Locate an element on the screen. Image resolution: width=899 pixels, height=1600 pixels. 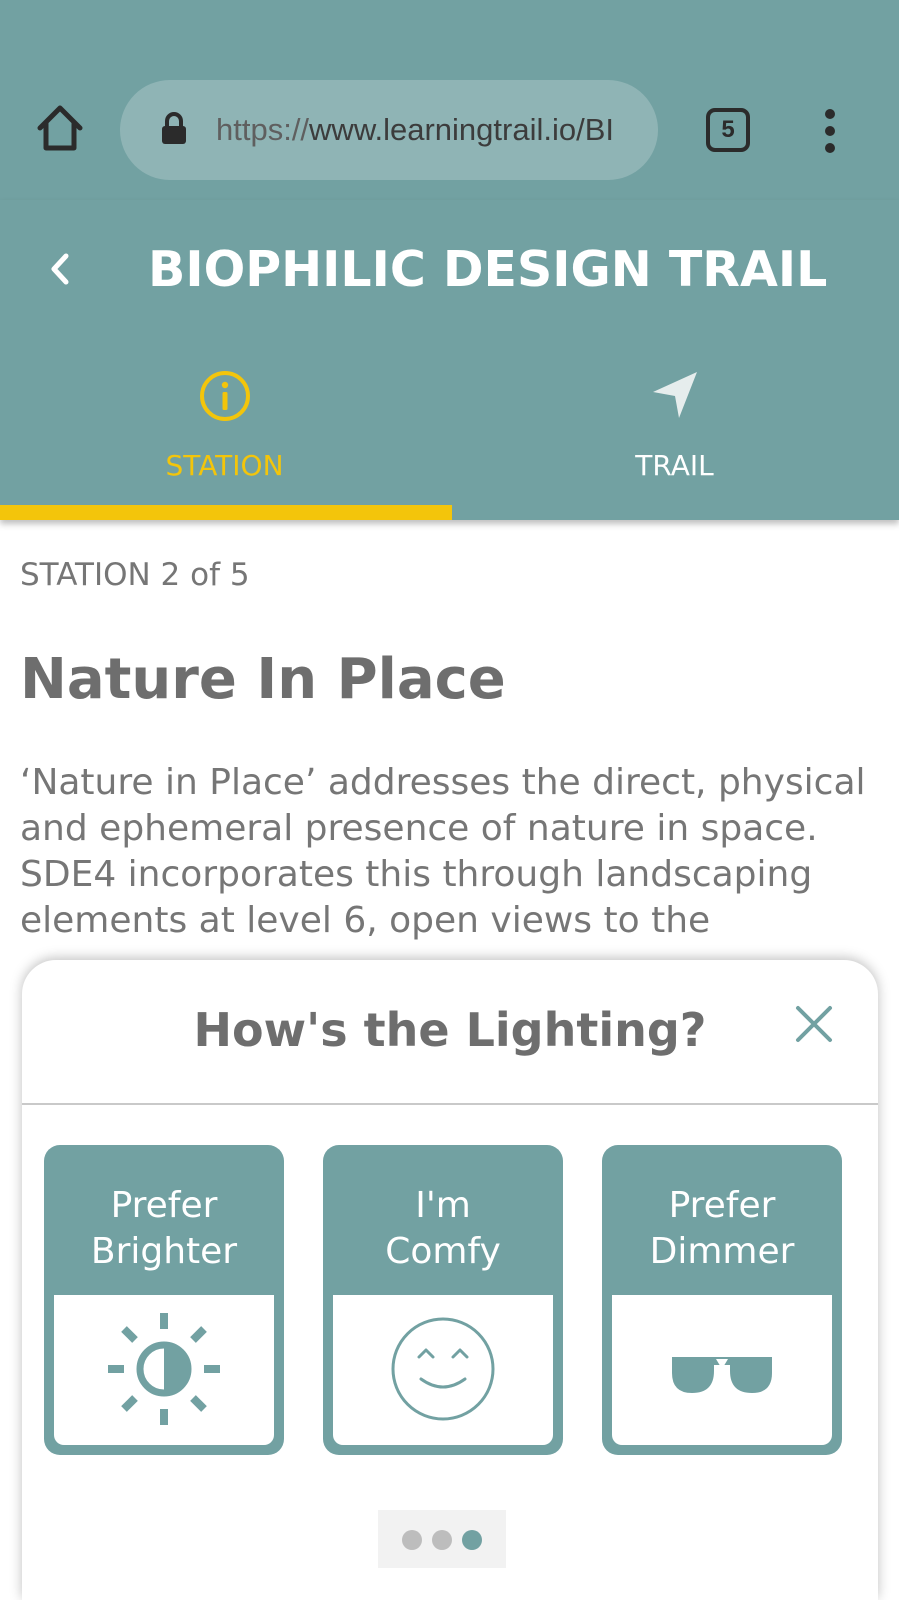
description-line: elements at level 6, open views to the is located at coordinates (365, 920).